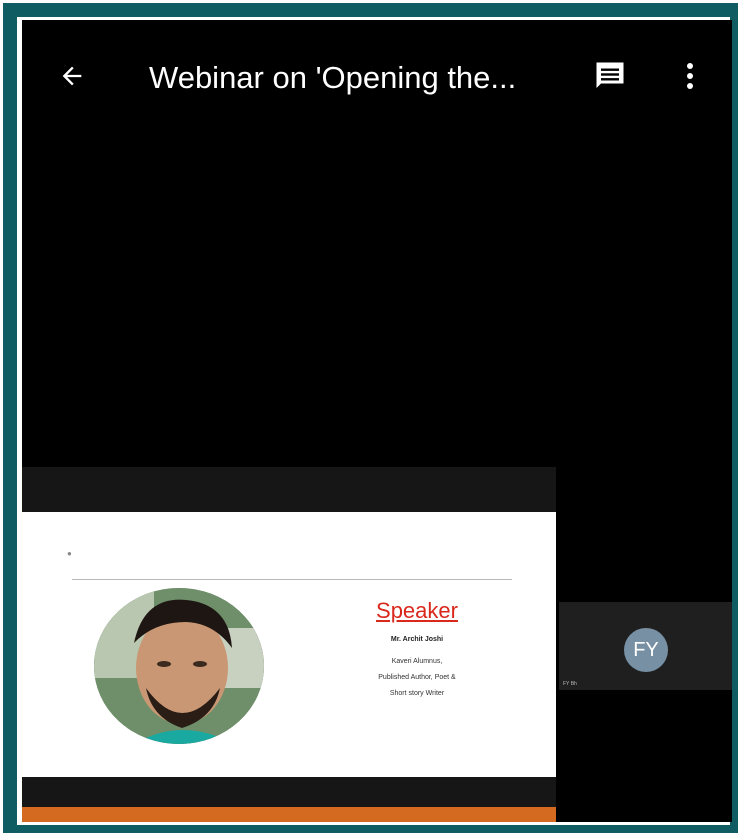 The height and width of the screenshot is (836, 741). I want to click on participant-name: FY Bh, so click(570, 684).